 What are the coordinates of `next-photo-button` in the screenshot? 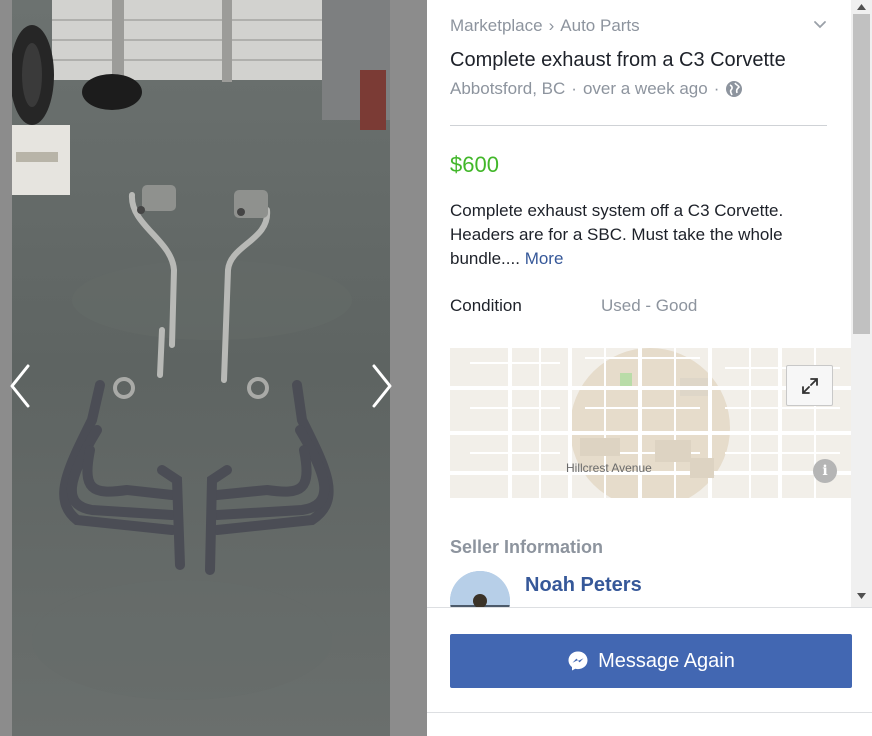 It's located at (382, 386).